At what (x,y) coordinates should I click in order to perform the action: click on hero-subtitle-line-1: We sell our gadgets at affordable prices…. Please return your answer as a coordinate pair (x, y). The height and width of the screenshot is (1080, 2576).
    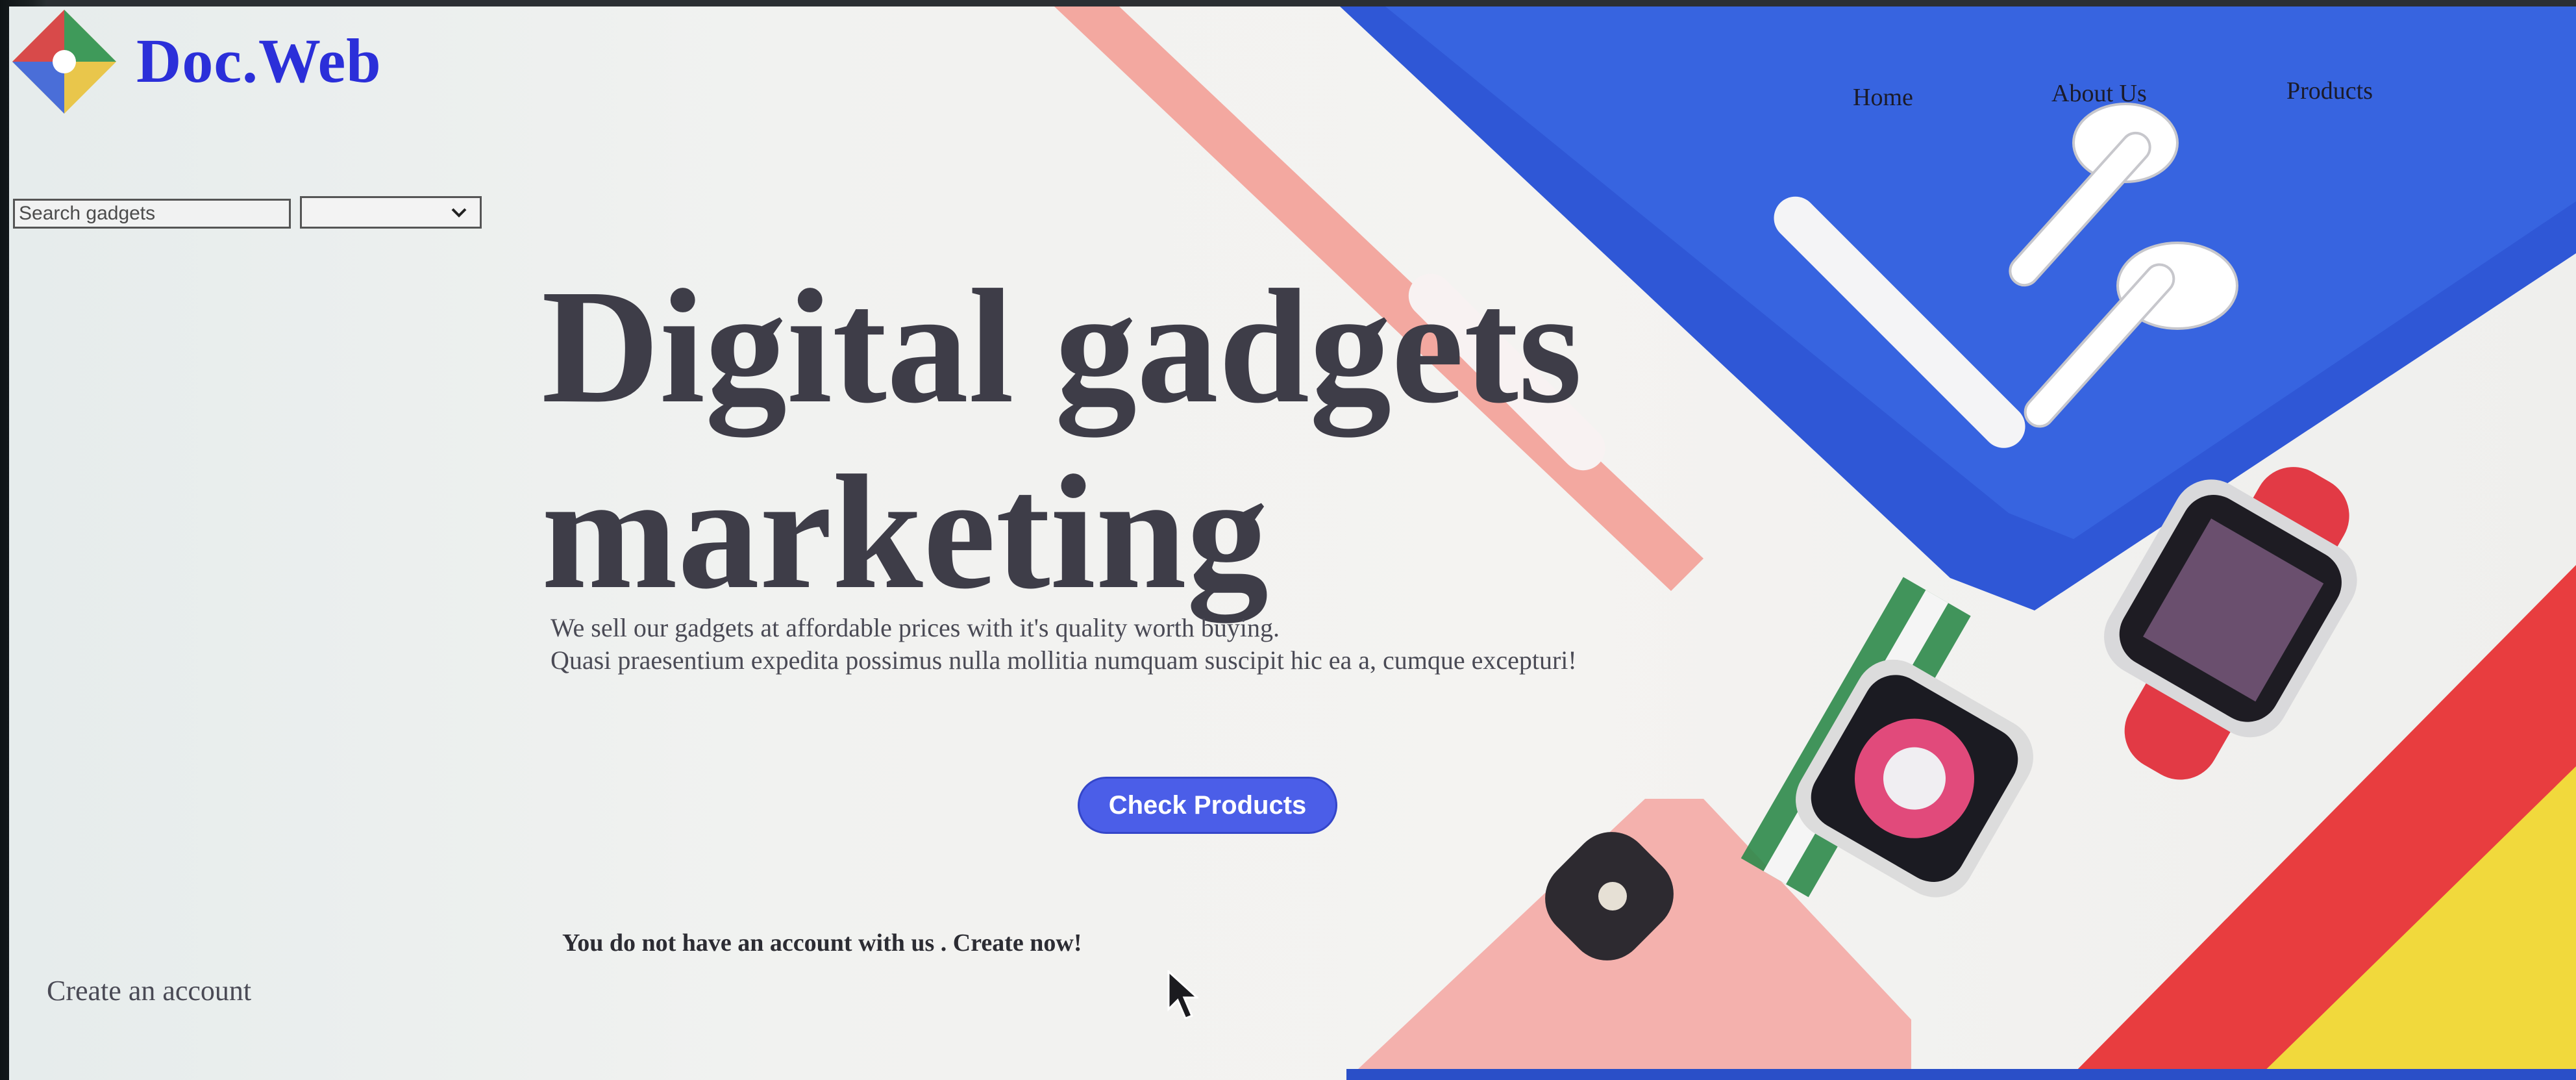
    Looking at the image, I should click on (915, 627).